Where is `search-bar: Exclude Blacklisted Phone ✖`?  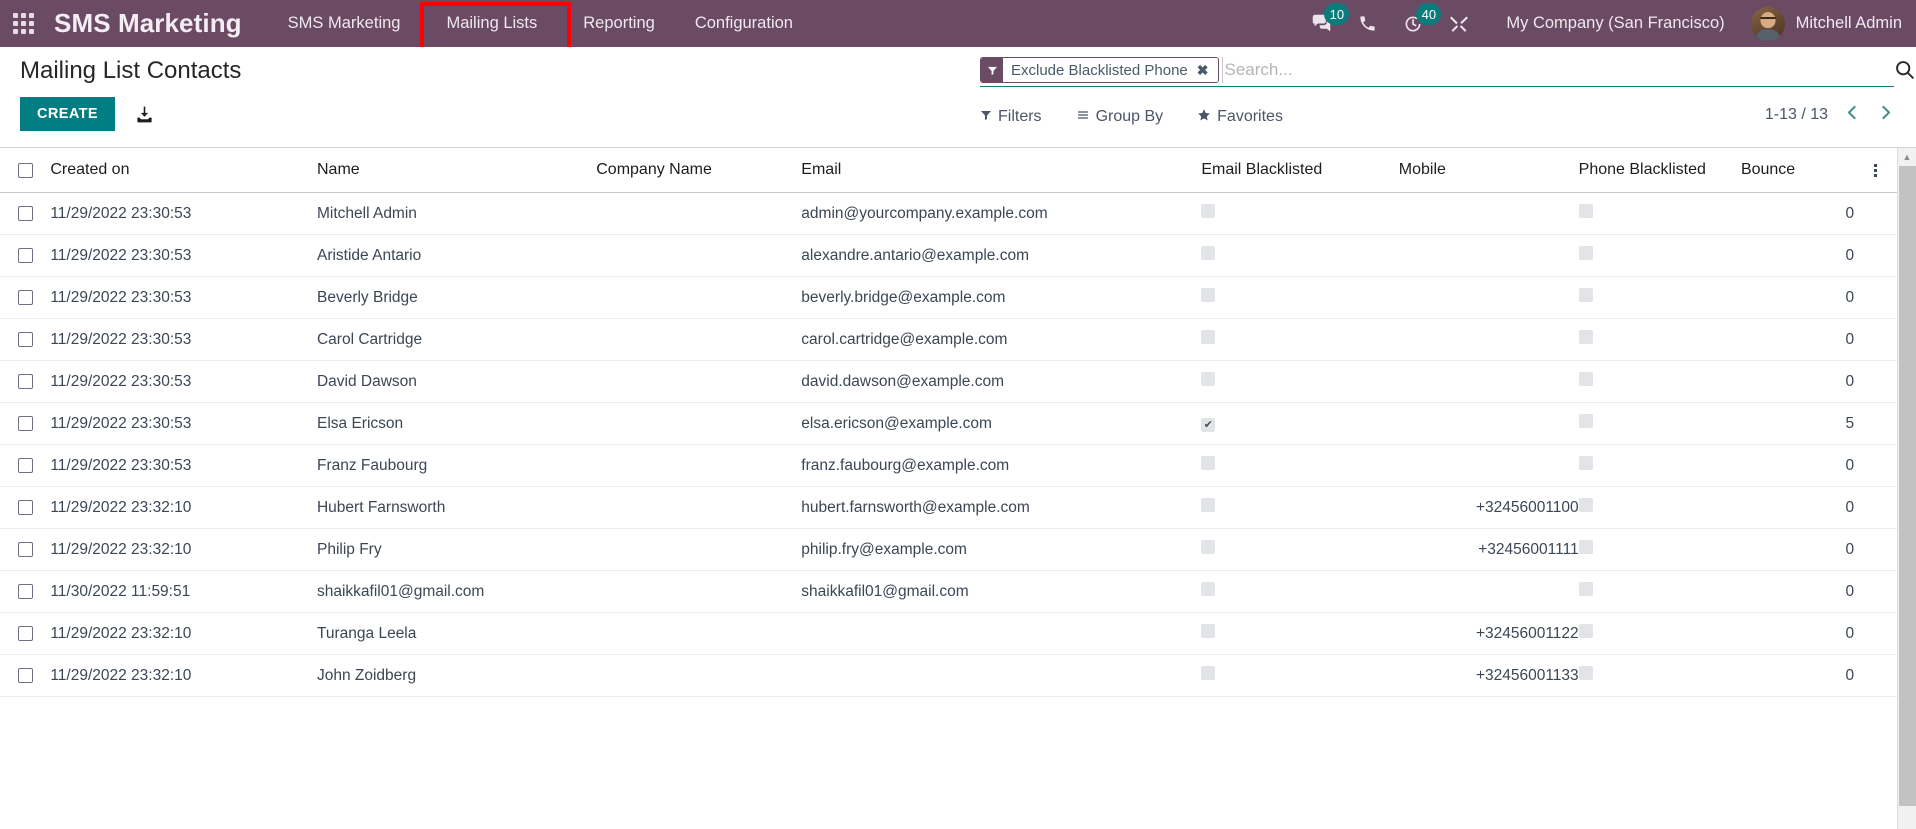
search-bar: Exclude Blacklisted Phone ✖ is located at coordinates (1447, 72).